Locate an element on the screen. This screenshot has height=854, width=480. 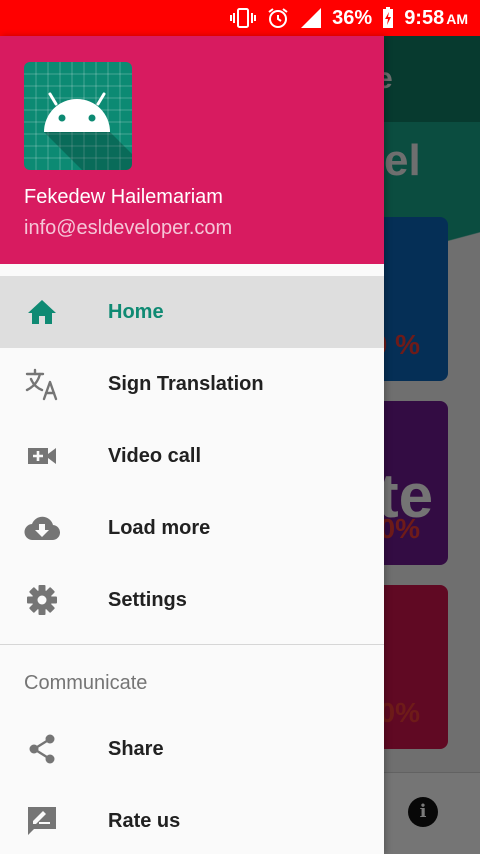
menu-item-label: Video call is located at coordinates (155, 455).